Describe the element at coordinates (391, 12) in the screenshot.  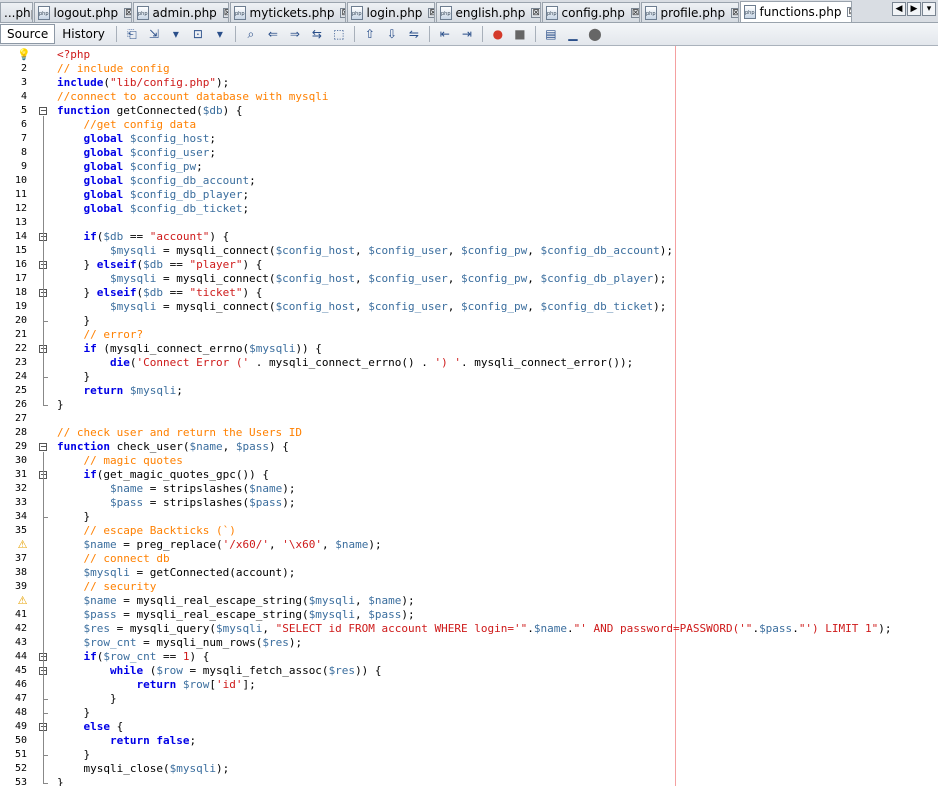
I see `tab-login-php: phplogin.php ⊠` at that location.